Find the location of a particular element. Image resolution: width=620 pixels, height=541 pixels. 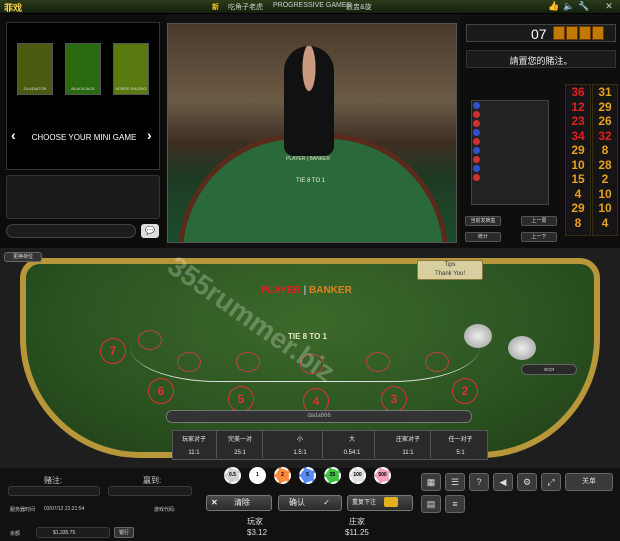

x-icon: ✕ is located at coordinates (214, 502).